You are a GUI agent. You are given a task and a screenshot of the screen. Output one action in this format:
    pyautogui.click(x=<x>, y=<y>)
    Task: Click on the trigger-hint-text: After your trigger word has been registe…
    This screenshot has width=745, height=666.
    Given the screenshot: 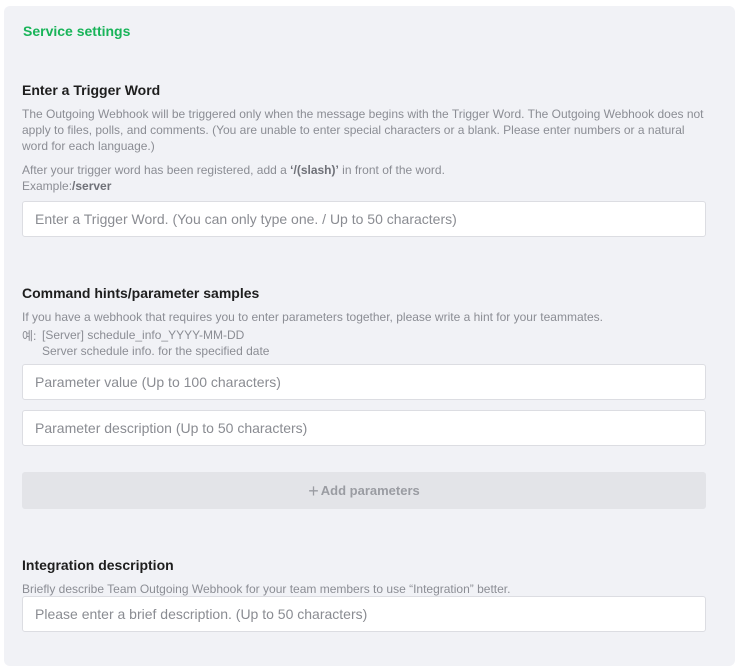 What is the action you would take?
    pyautogui.click(x=156, y=170)
    